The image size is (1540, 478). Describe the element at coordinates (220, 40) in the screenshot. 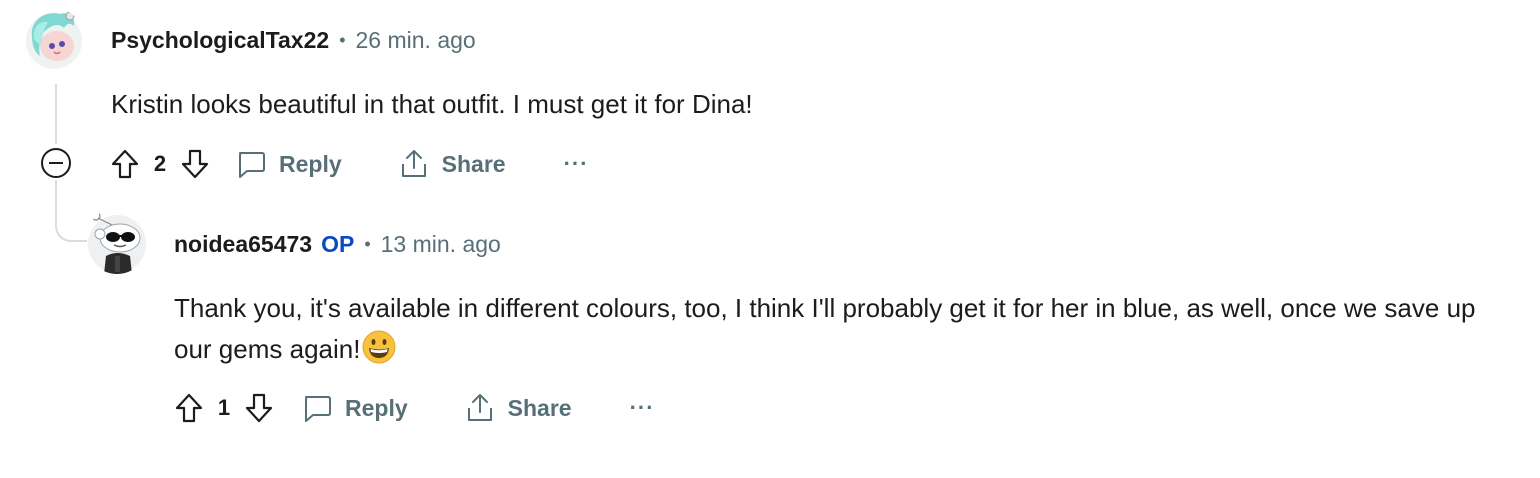

I see `username: PsychologicalTax22` at that location.